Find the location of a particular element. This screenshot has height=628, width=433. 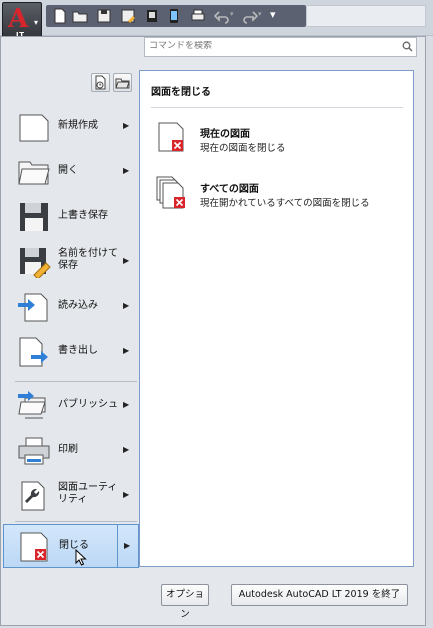

undo-dropdown-icon: ▾ is located at coordinates (232, 14).